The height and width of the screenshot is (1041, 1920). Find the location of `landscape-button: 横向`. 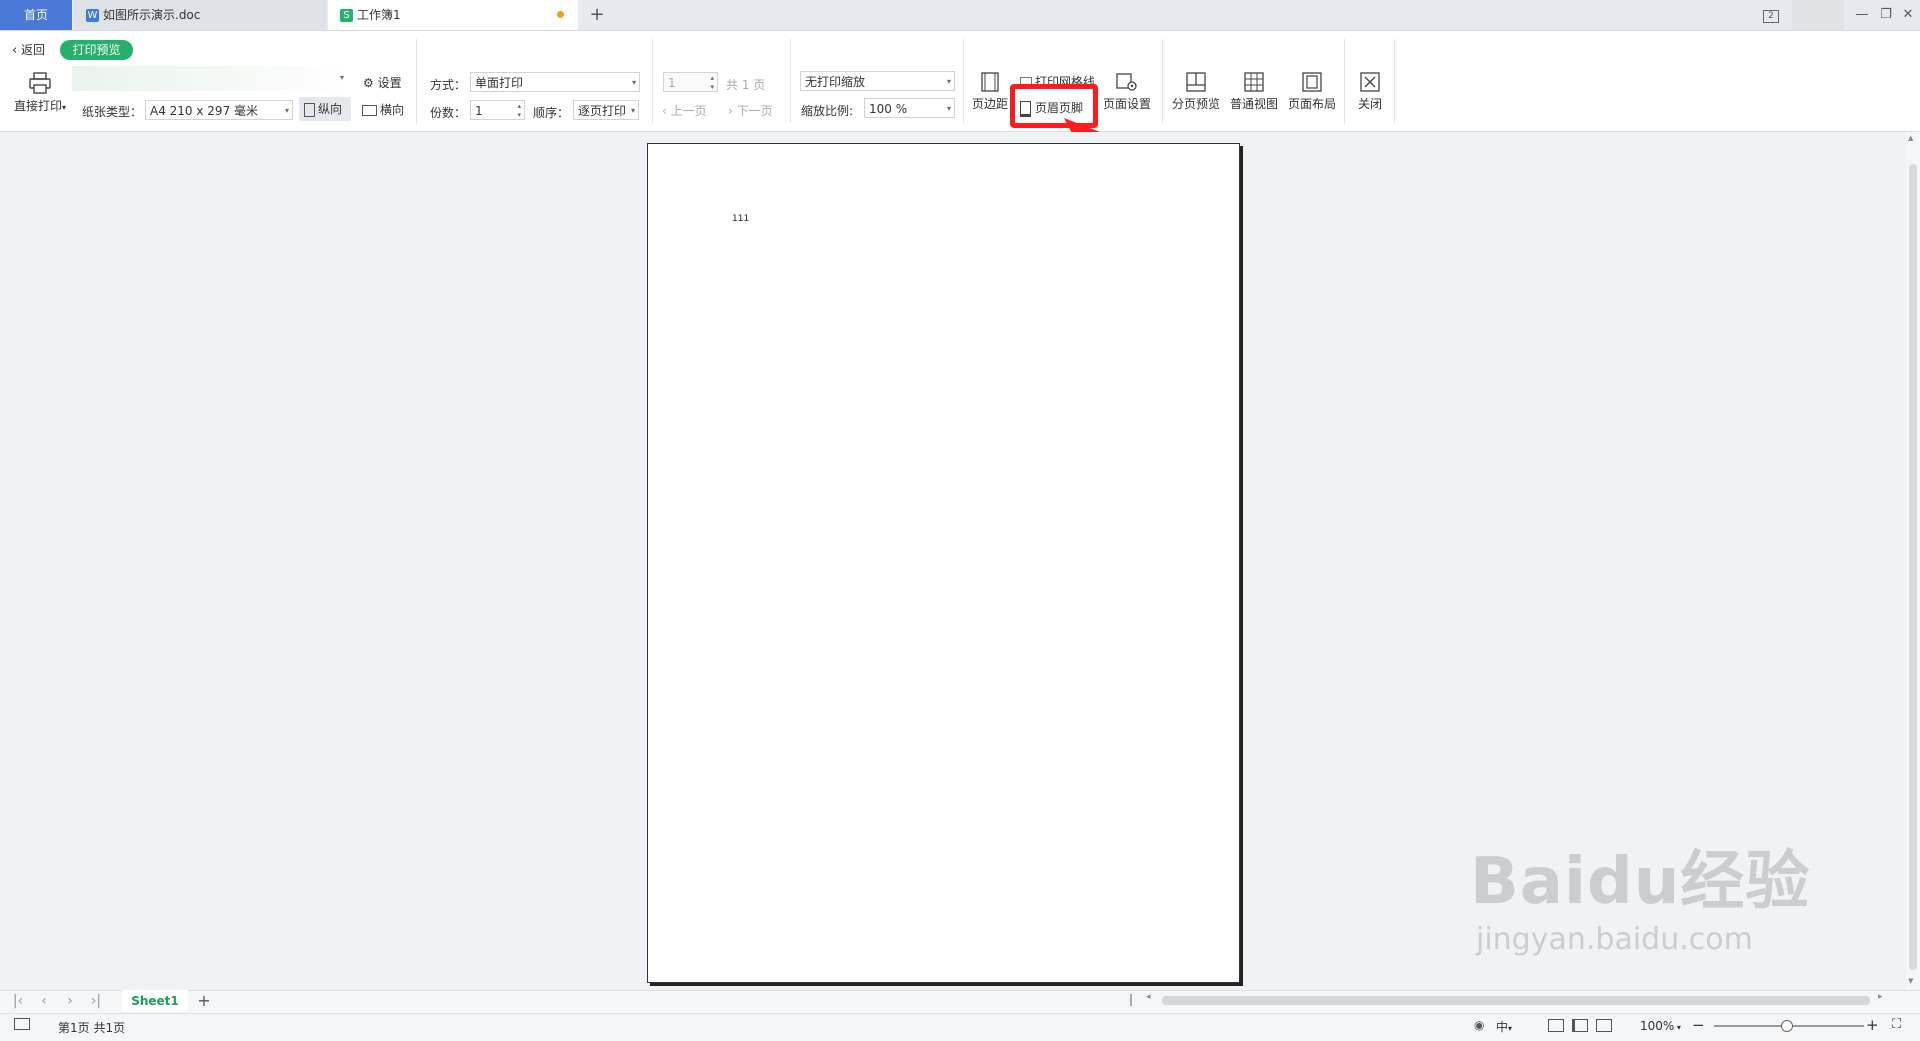

landscape-button: 横向 is located at coordinates (383, 109).